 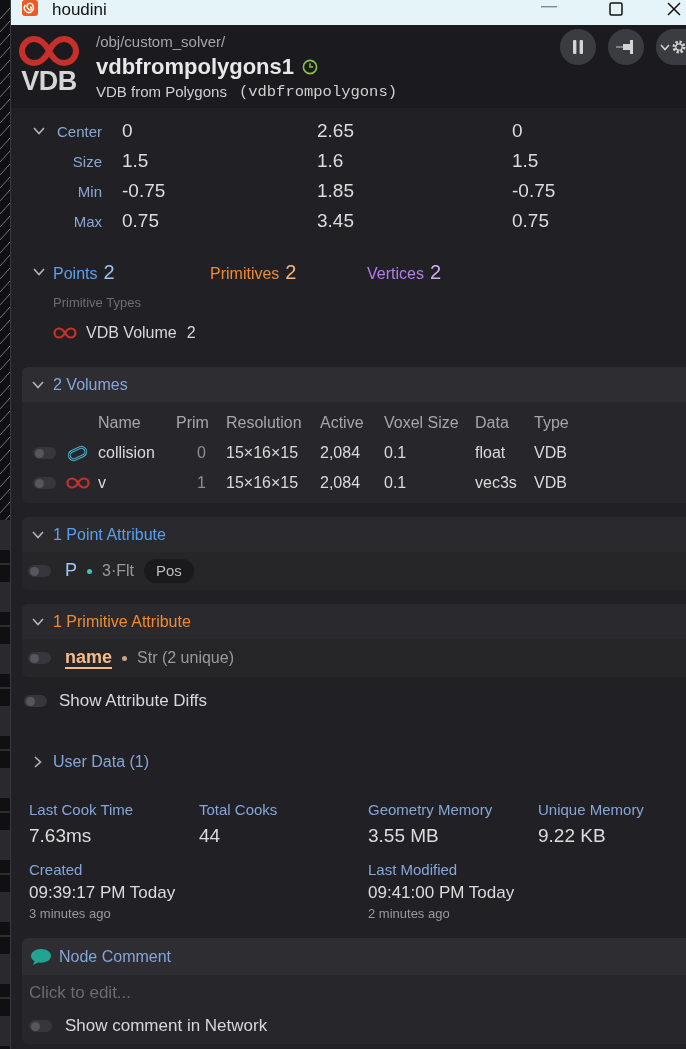 I want to click on maximize-button, so click(x=616, y=9).